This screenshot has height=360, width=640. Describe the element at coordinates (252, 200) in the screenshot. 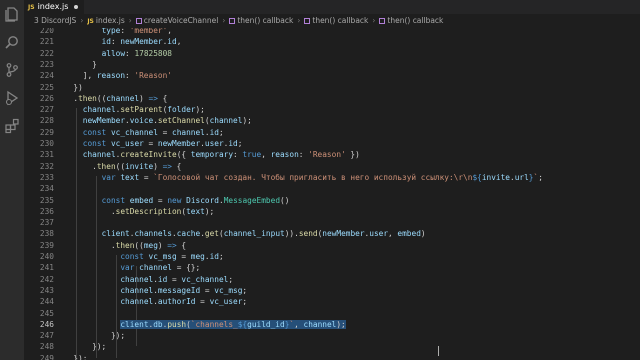

I see `code-token: MessageEmbed` at that location.